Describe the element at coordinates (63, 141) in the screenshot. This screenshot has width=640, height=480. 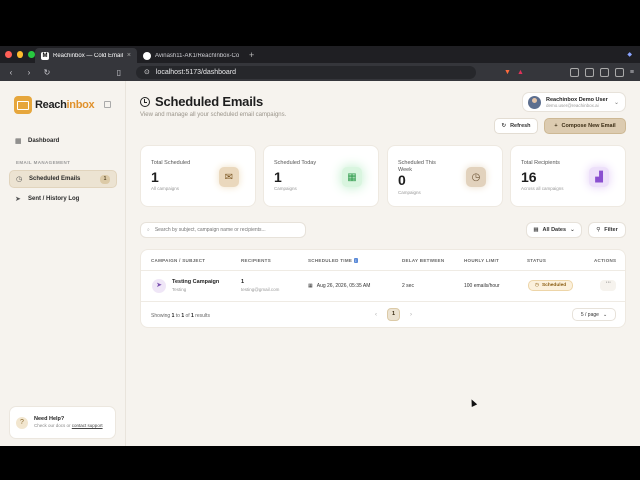
I see `sidebar-item-dashboard: ▦ Dashboard` at that location.